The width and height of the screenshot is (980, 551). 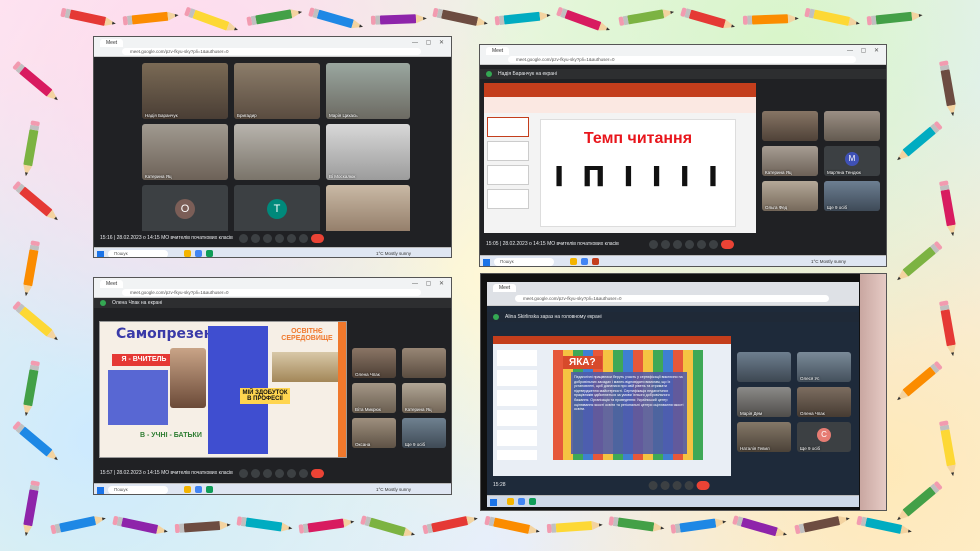 I want to click on participant-tile: М Мар'яна Тендюк, so click(x=852, y=161).